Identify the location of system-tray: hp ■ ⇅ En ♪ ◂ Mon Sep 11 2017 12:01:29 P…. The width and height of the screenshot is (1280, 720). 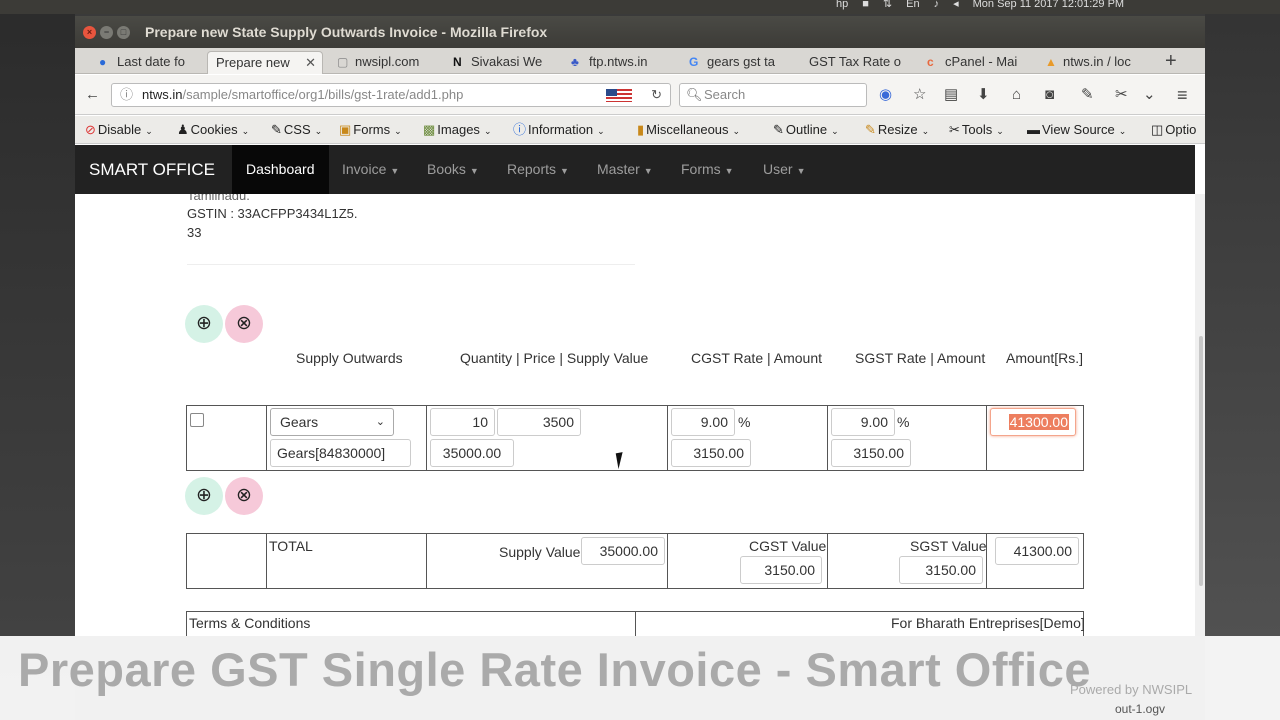
(980, 5).